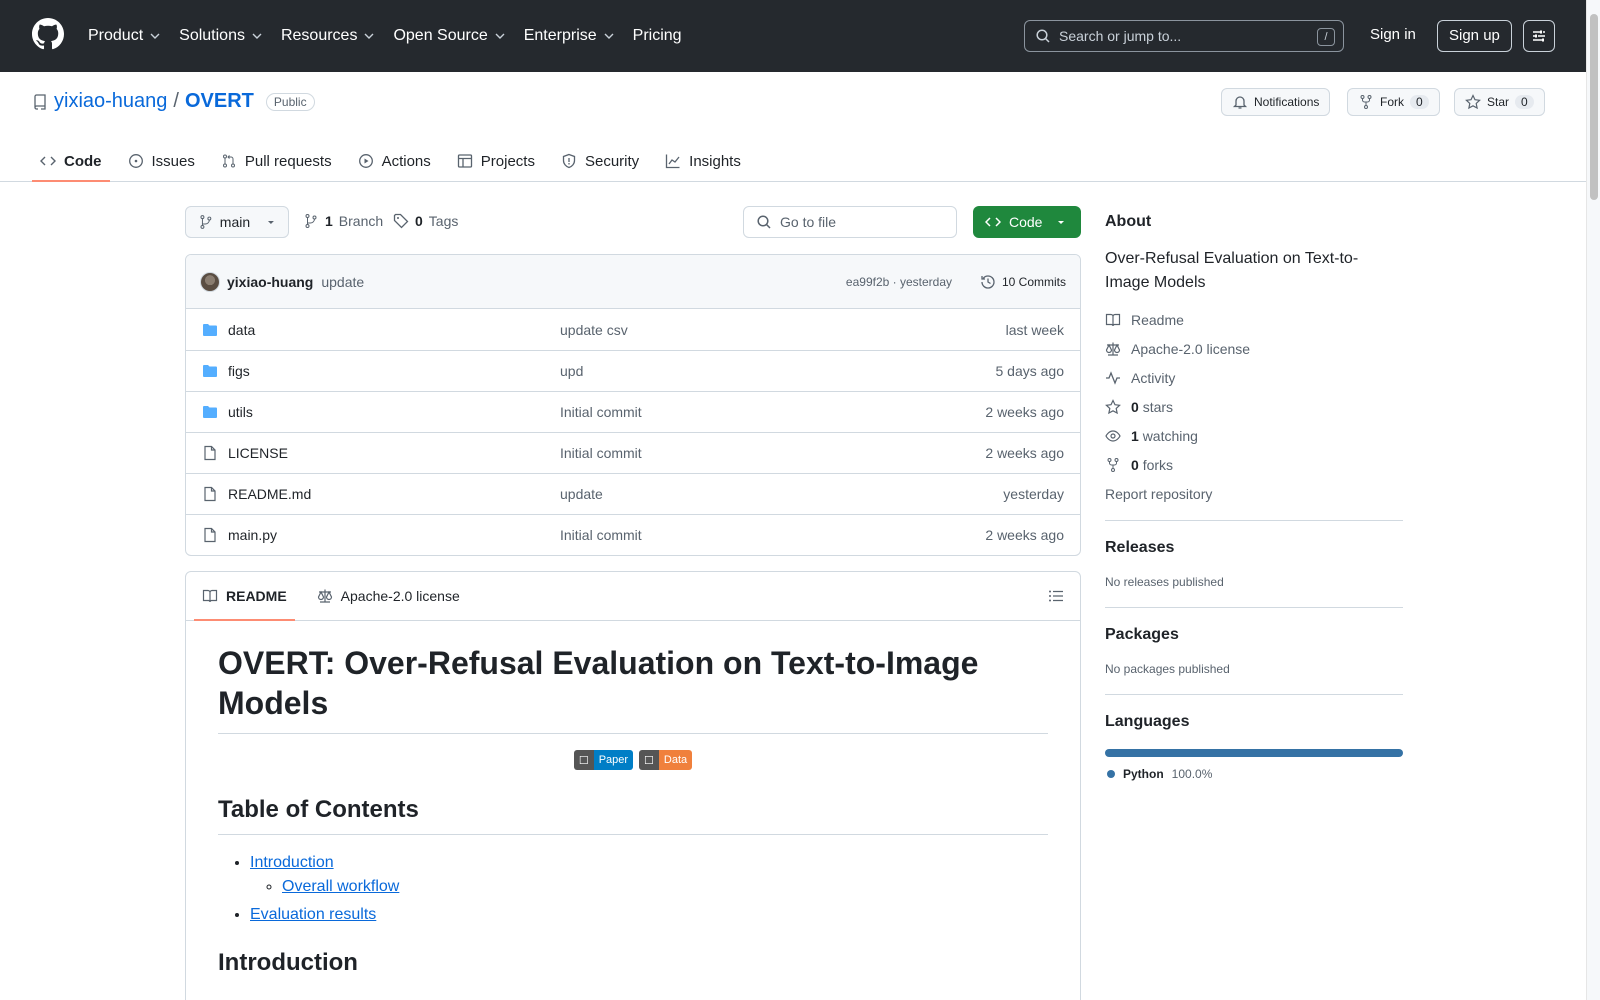 The width and height of the screenshot is (1600, 1000). Describe the element at coordinates (1254, 406) in the screenshot. I see `stars-link: 0 stars` at that location.